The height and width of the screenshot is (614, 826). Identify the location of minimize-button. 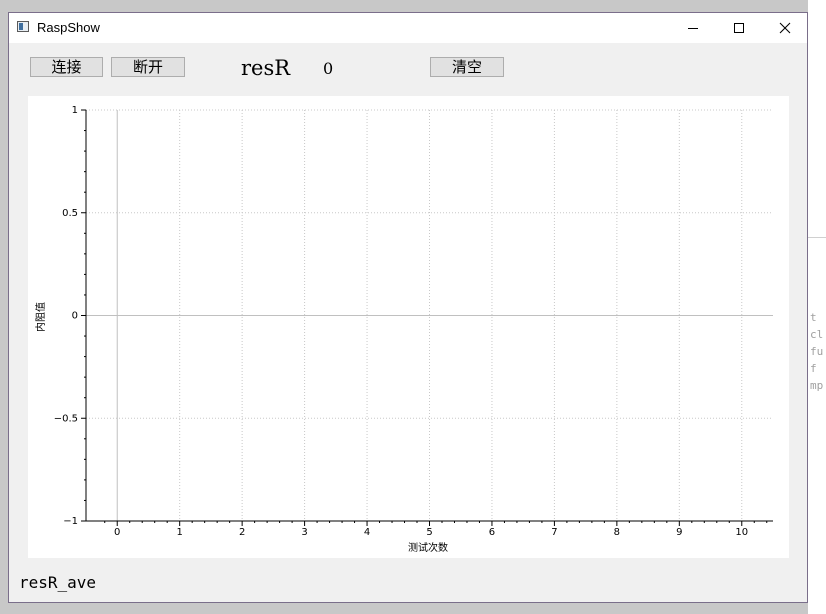
(693, 28).